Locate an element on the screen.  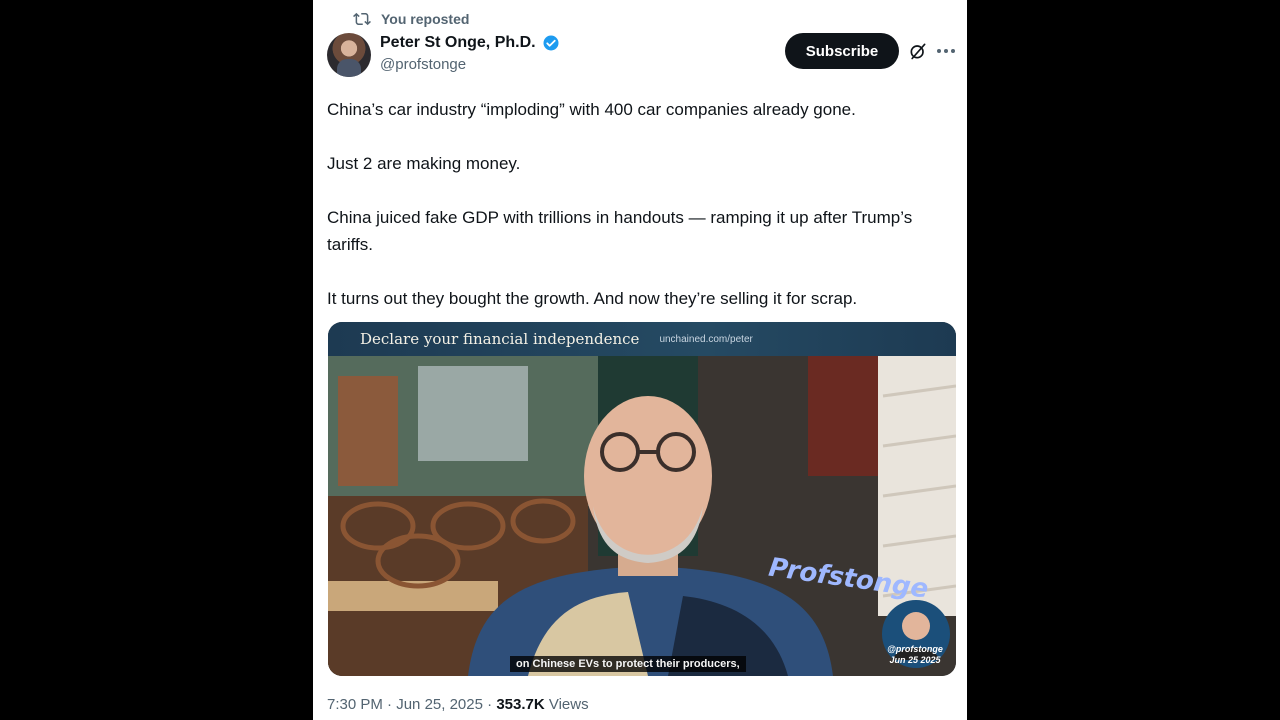
pip-date: Jun 25 2025 is located at coordinates (915, 660).